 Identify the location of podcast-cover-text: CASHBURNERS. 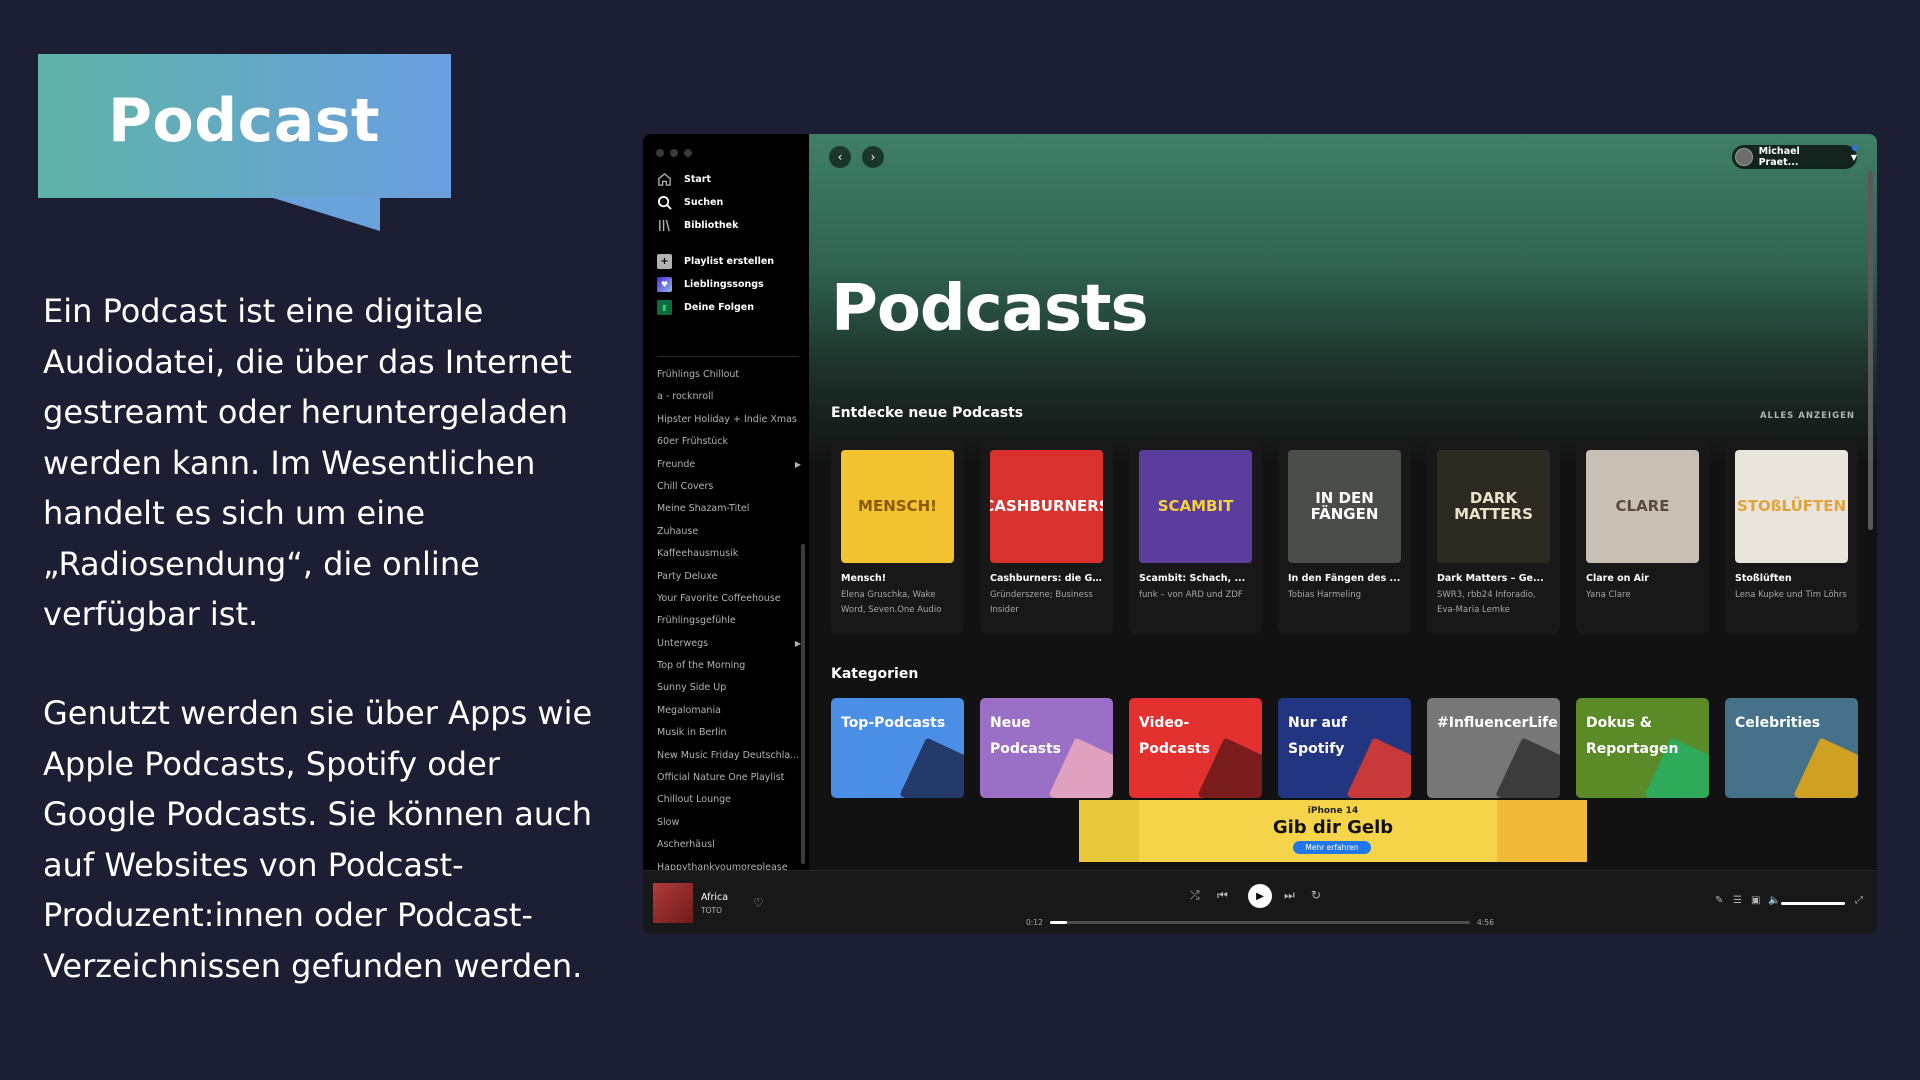
(1046, 505).